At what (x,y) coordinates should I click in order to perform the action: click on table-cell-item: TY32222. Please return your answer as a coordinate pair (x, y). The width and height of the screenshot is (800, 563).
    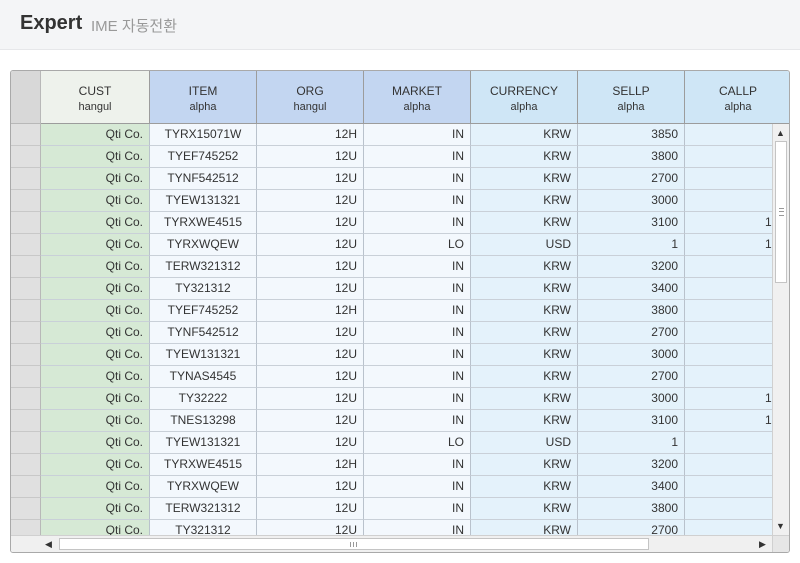
    Looking at the image, I should click on (203, 399).